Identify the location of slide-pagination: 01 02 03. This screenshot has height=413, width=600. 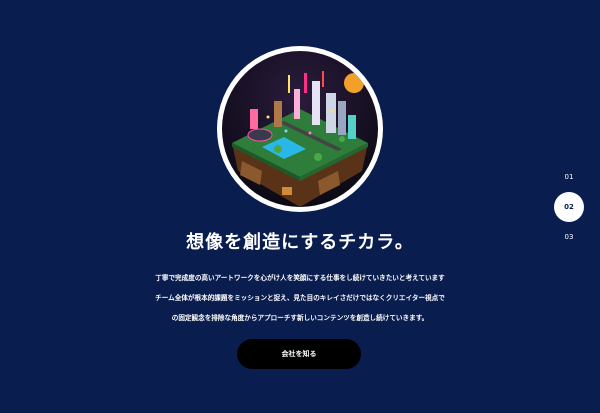
(569, 207).